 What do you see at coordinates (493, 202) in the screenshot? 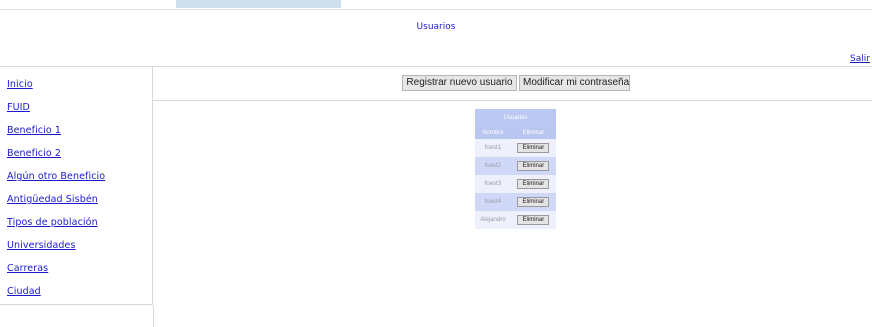
I see `user-name-cell: foest4` at bounding box center [493, 202].